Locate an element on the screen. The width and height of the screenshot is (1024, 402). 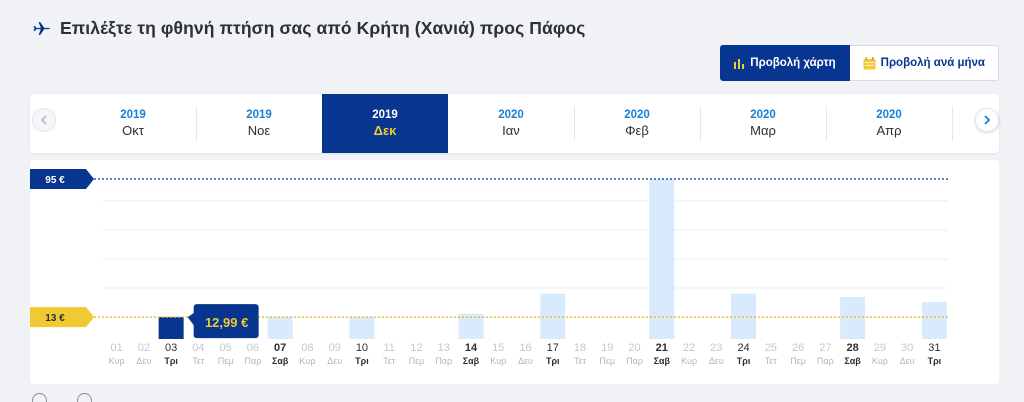
month-tab-feb: 2020 Φεβ is located at coordinates (637, 123).